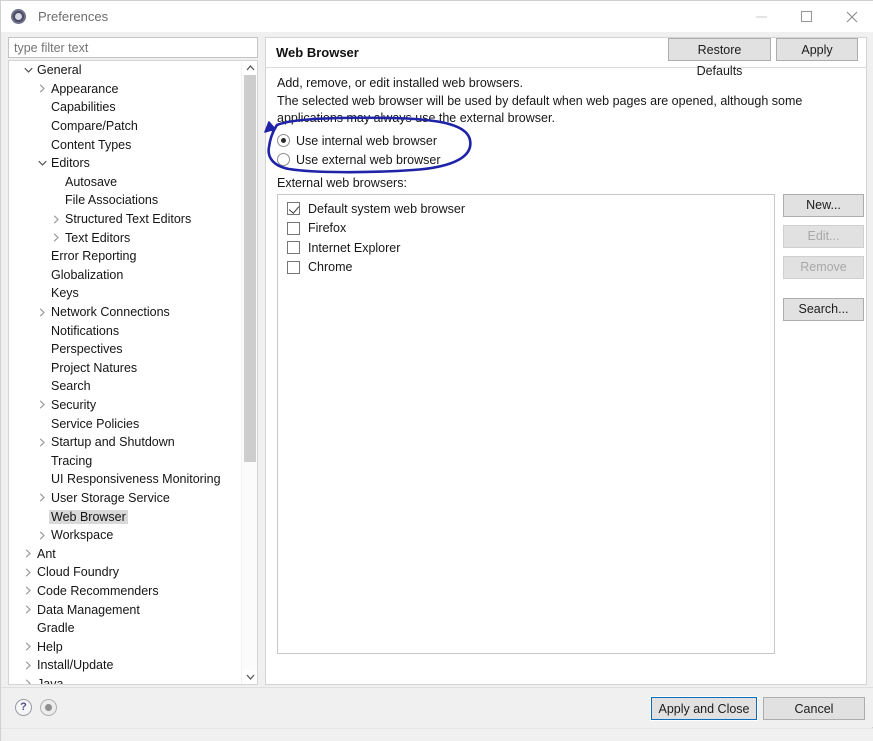 This screenshot has width=873, height=741. Describe the element at coordinates (125, 553) in the screenshot. I see `tree-item-ant: Ant` at that location.